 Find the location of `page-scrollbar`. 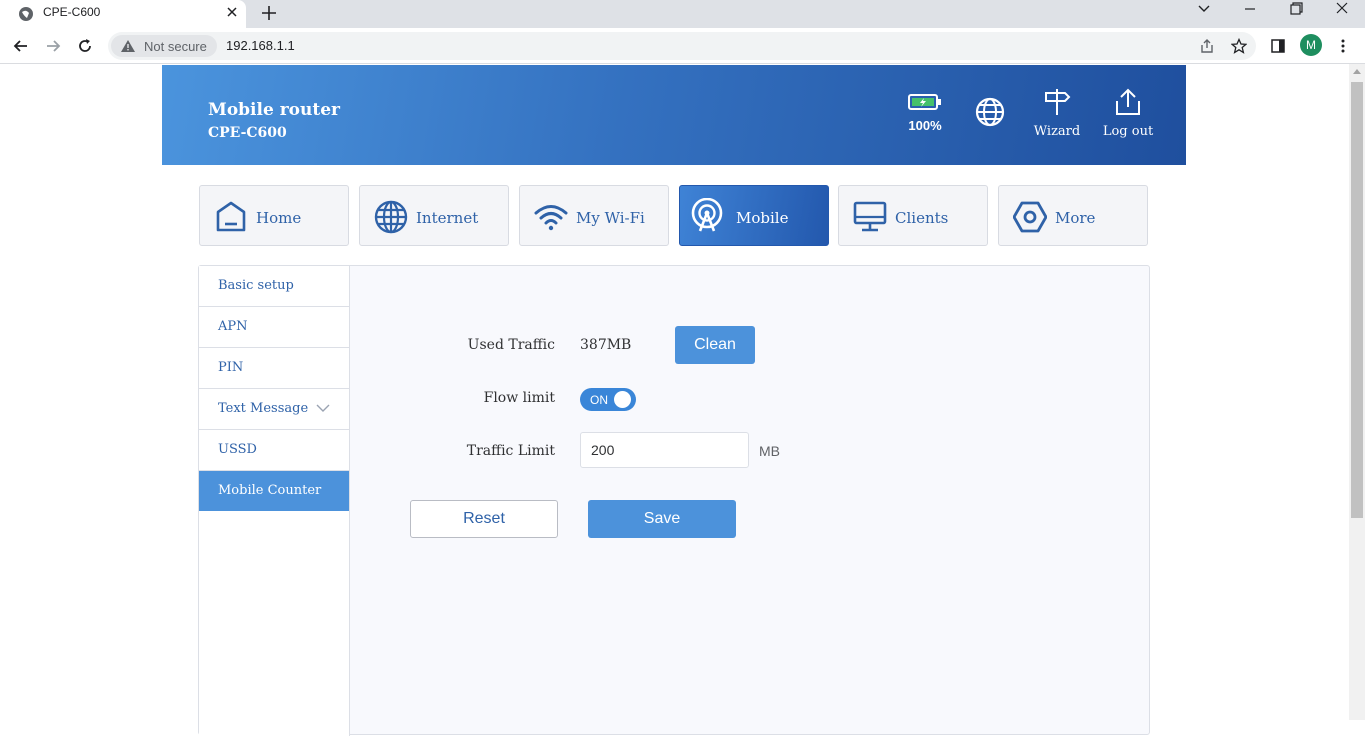

page-scrollbar is located at coordinates (1357, 392).